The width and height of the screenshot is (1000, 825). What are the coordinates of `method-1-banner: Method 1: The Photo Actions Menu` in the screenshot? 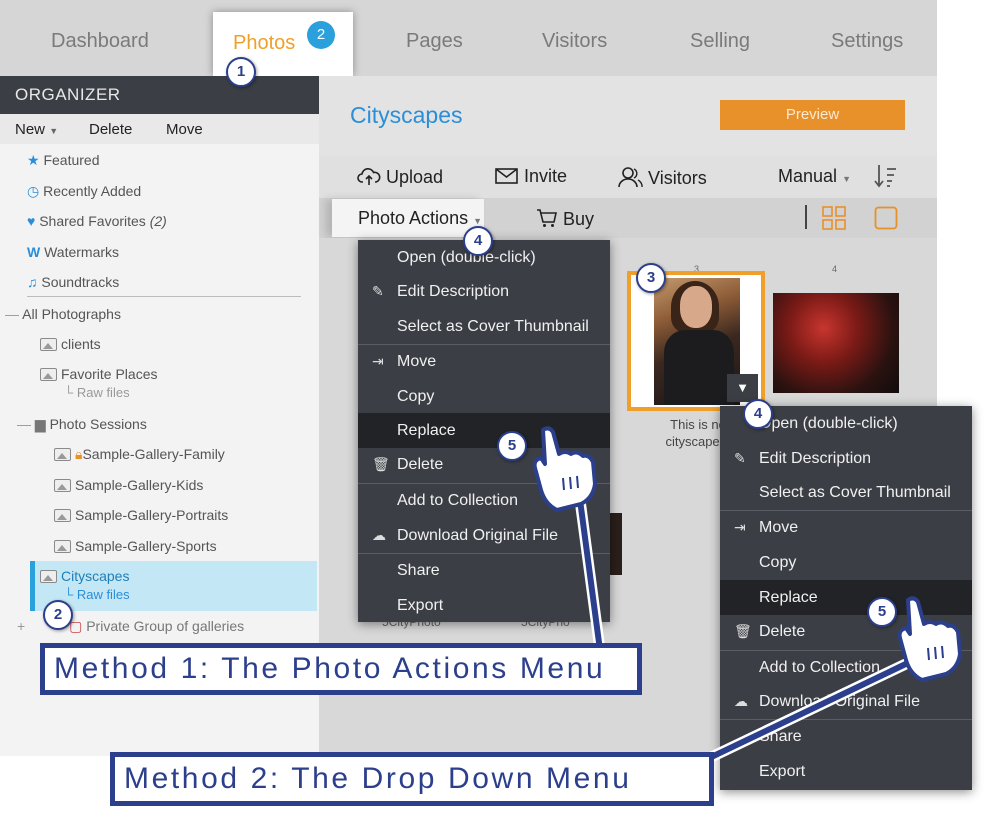 It's located at (341, 669).